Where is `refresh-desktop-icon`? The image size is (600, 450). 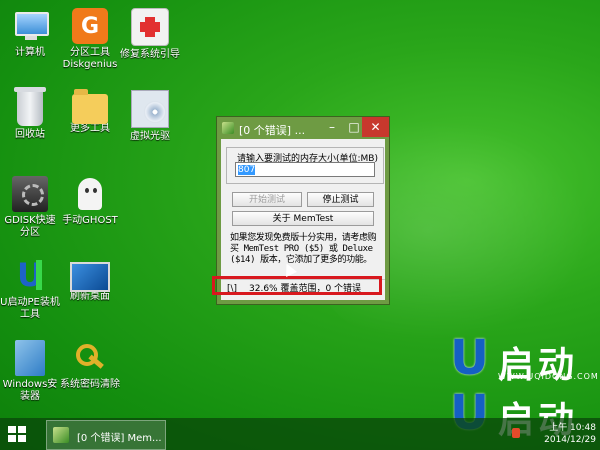
refresh-desktop-icon is located at coordinates (90, 277).